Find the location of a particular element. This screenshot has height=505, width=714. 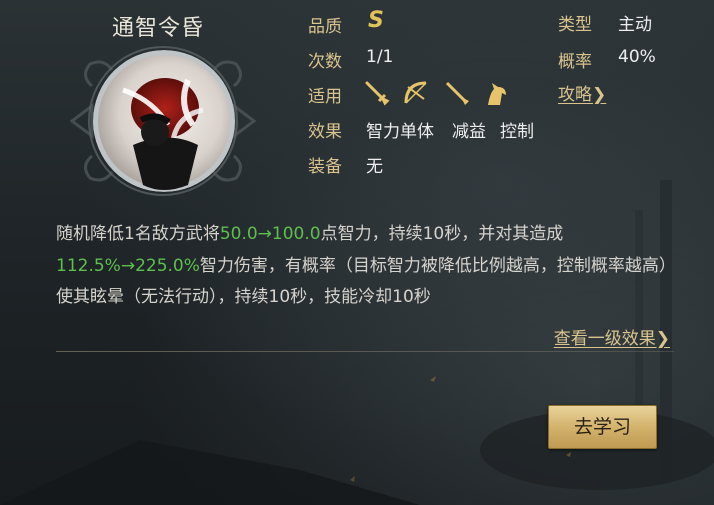

type-label: 类型 is located at coordinates (575, 25).